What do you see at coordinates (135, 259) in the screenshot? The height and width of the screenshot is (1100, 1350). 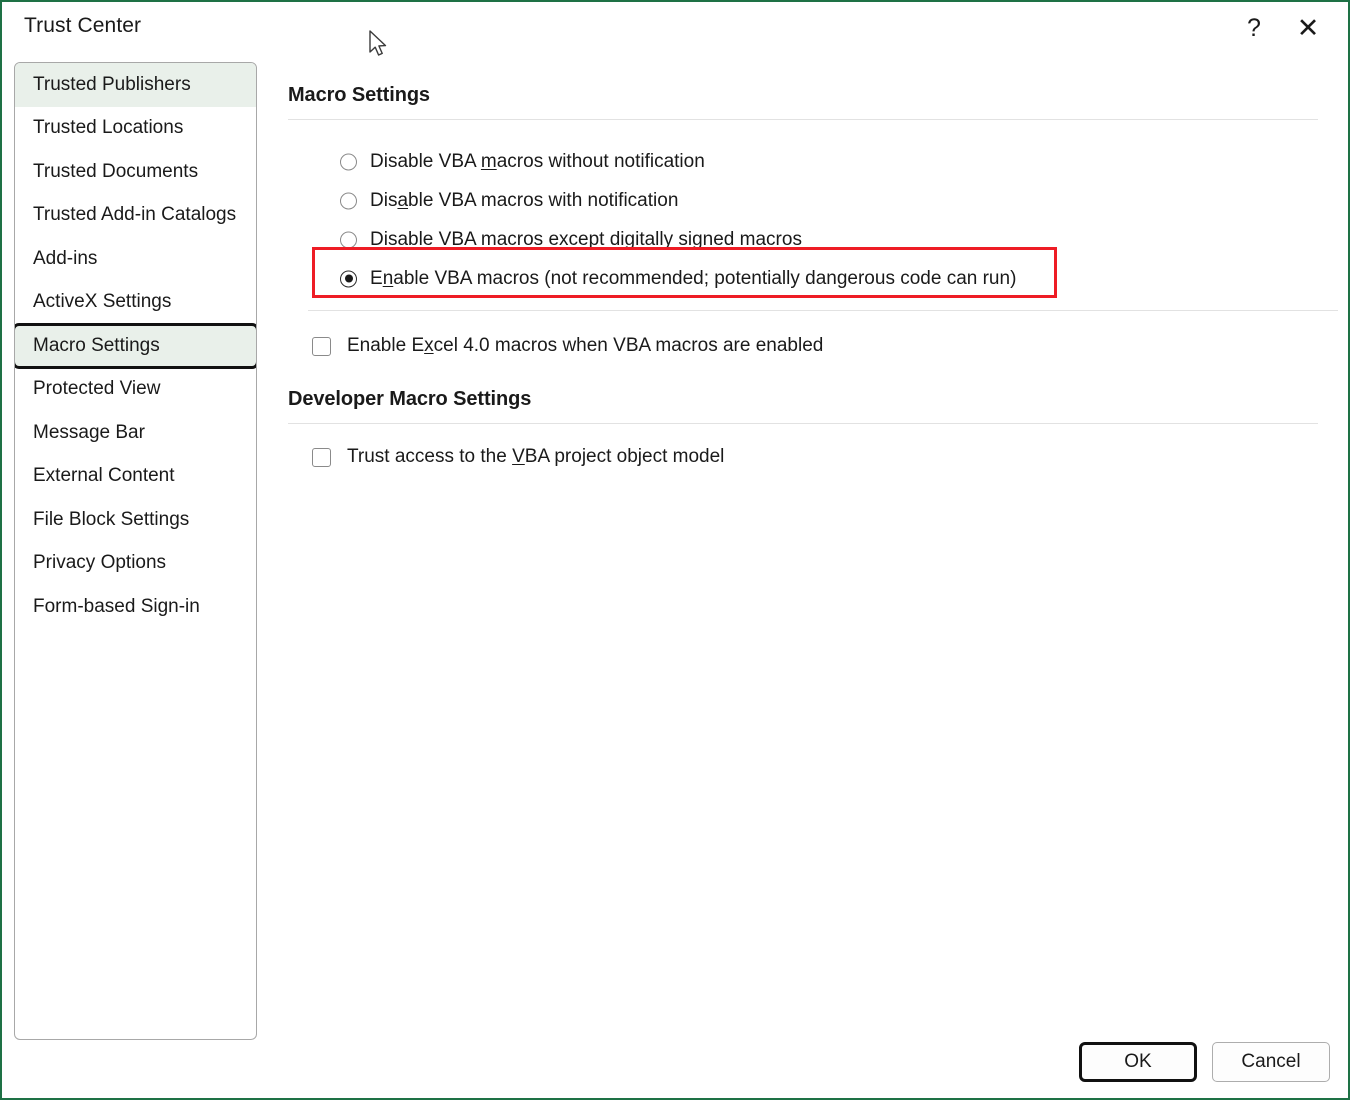 I see `sidebar-item-add-ins: Add-ins` at bounding box center [135, 259].